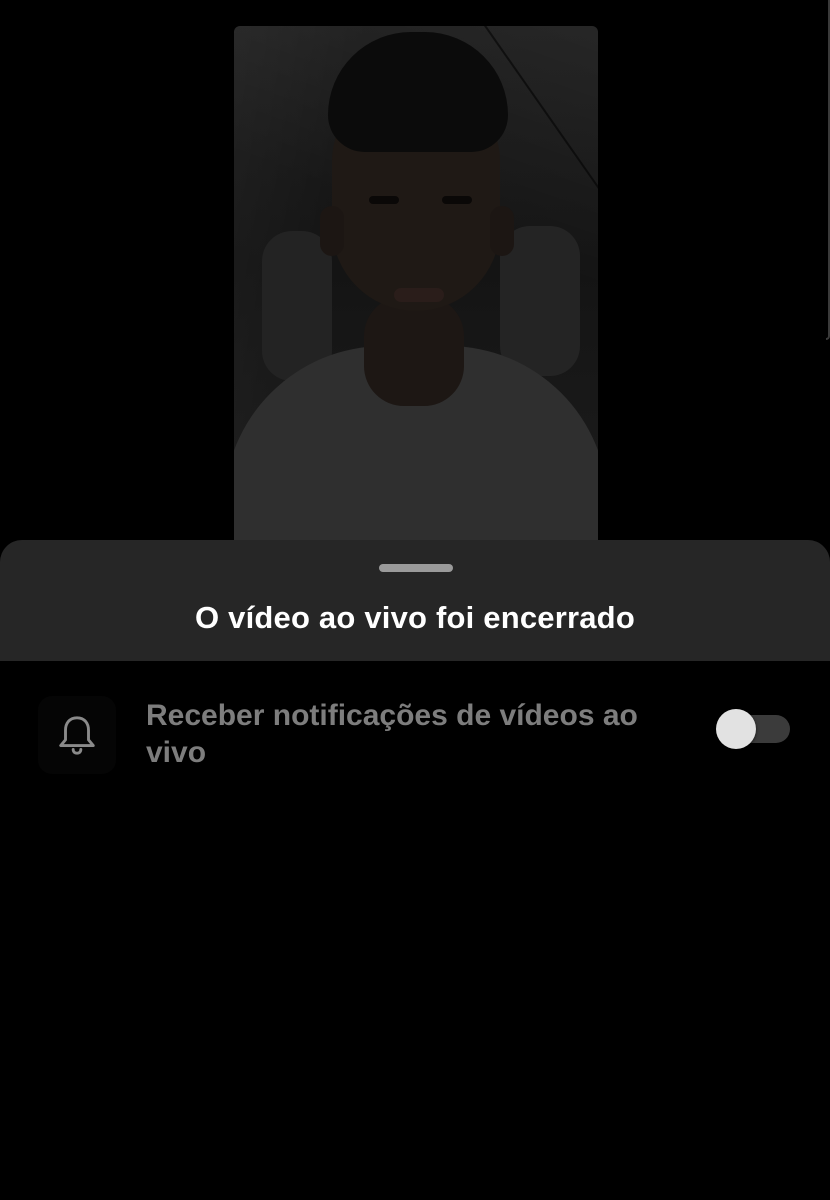 The height and width of the screenshot is (1200, 830). Describe the element at coordinates (457, 200) in the screenshot. I see `person-eye-right` at that location.